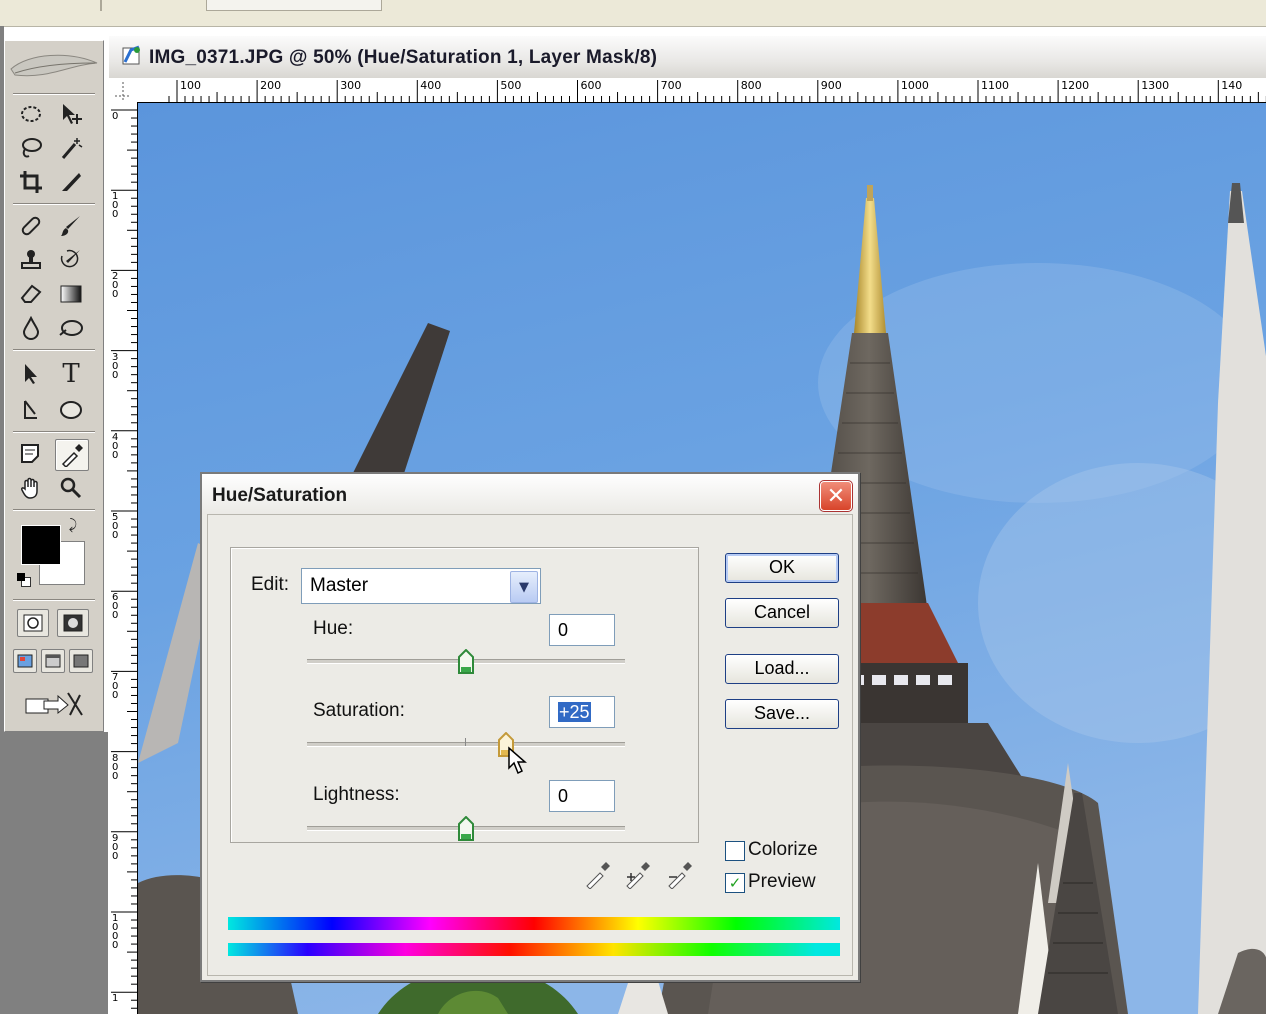  I want to click on foreground-color-swatch, so click(41, 545).